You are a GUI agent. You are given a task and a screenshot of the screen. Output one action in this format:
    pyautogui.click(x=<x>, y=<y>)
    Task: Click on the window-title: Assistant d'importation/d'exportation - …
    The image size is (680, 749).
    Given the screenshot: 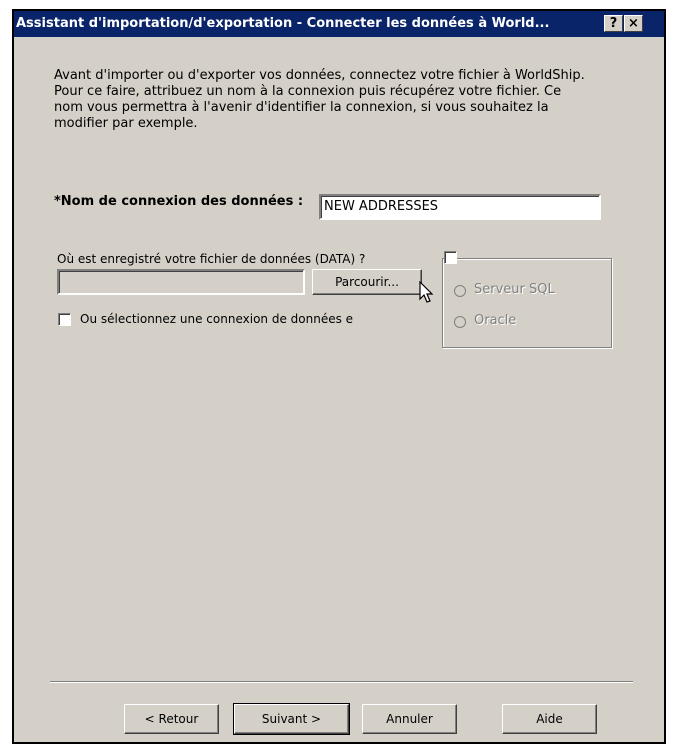 What is the action you would take?
    pyautogui.click(x=283, y=23)
    